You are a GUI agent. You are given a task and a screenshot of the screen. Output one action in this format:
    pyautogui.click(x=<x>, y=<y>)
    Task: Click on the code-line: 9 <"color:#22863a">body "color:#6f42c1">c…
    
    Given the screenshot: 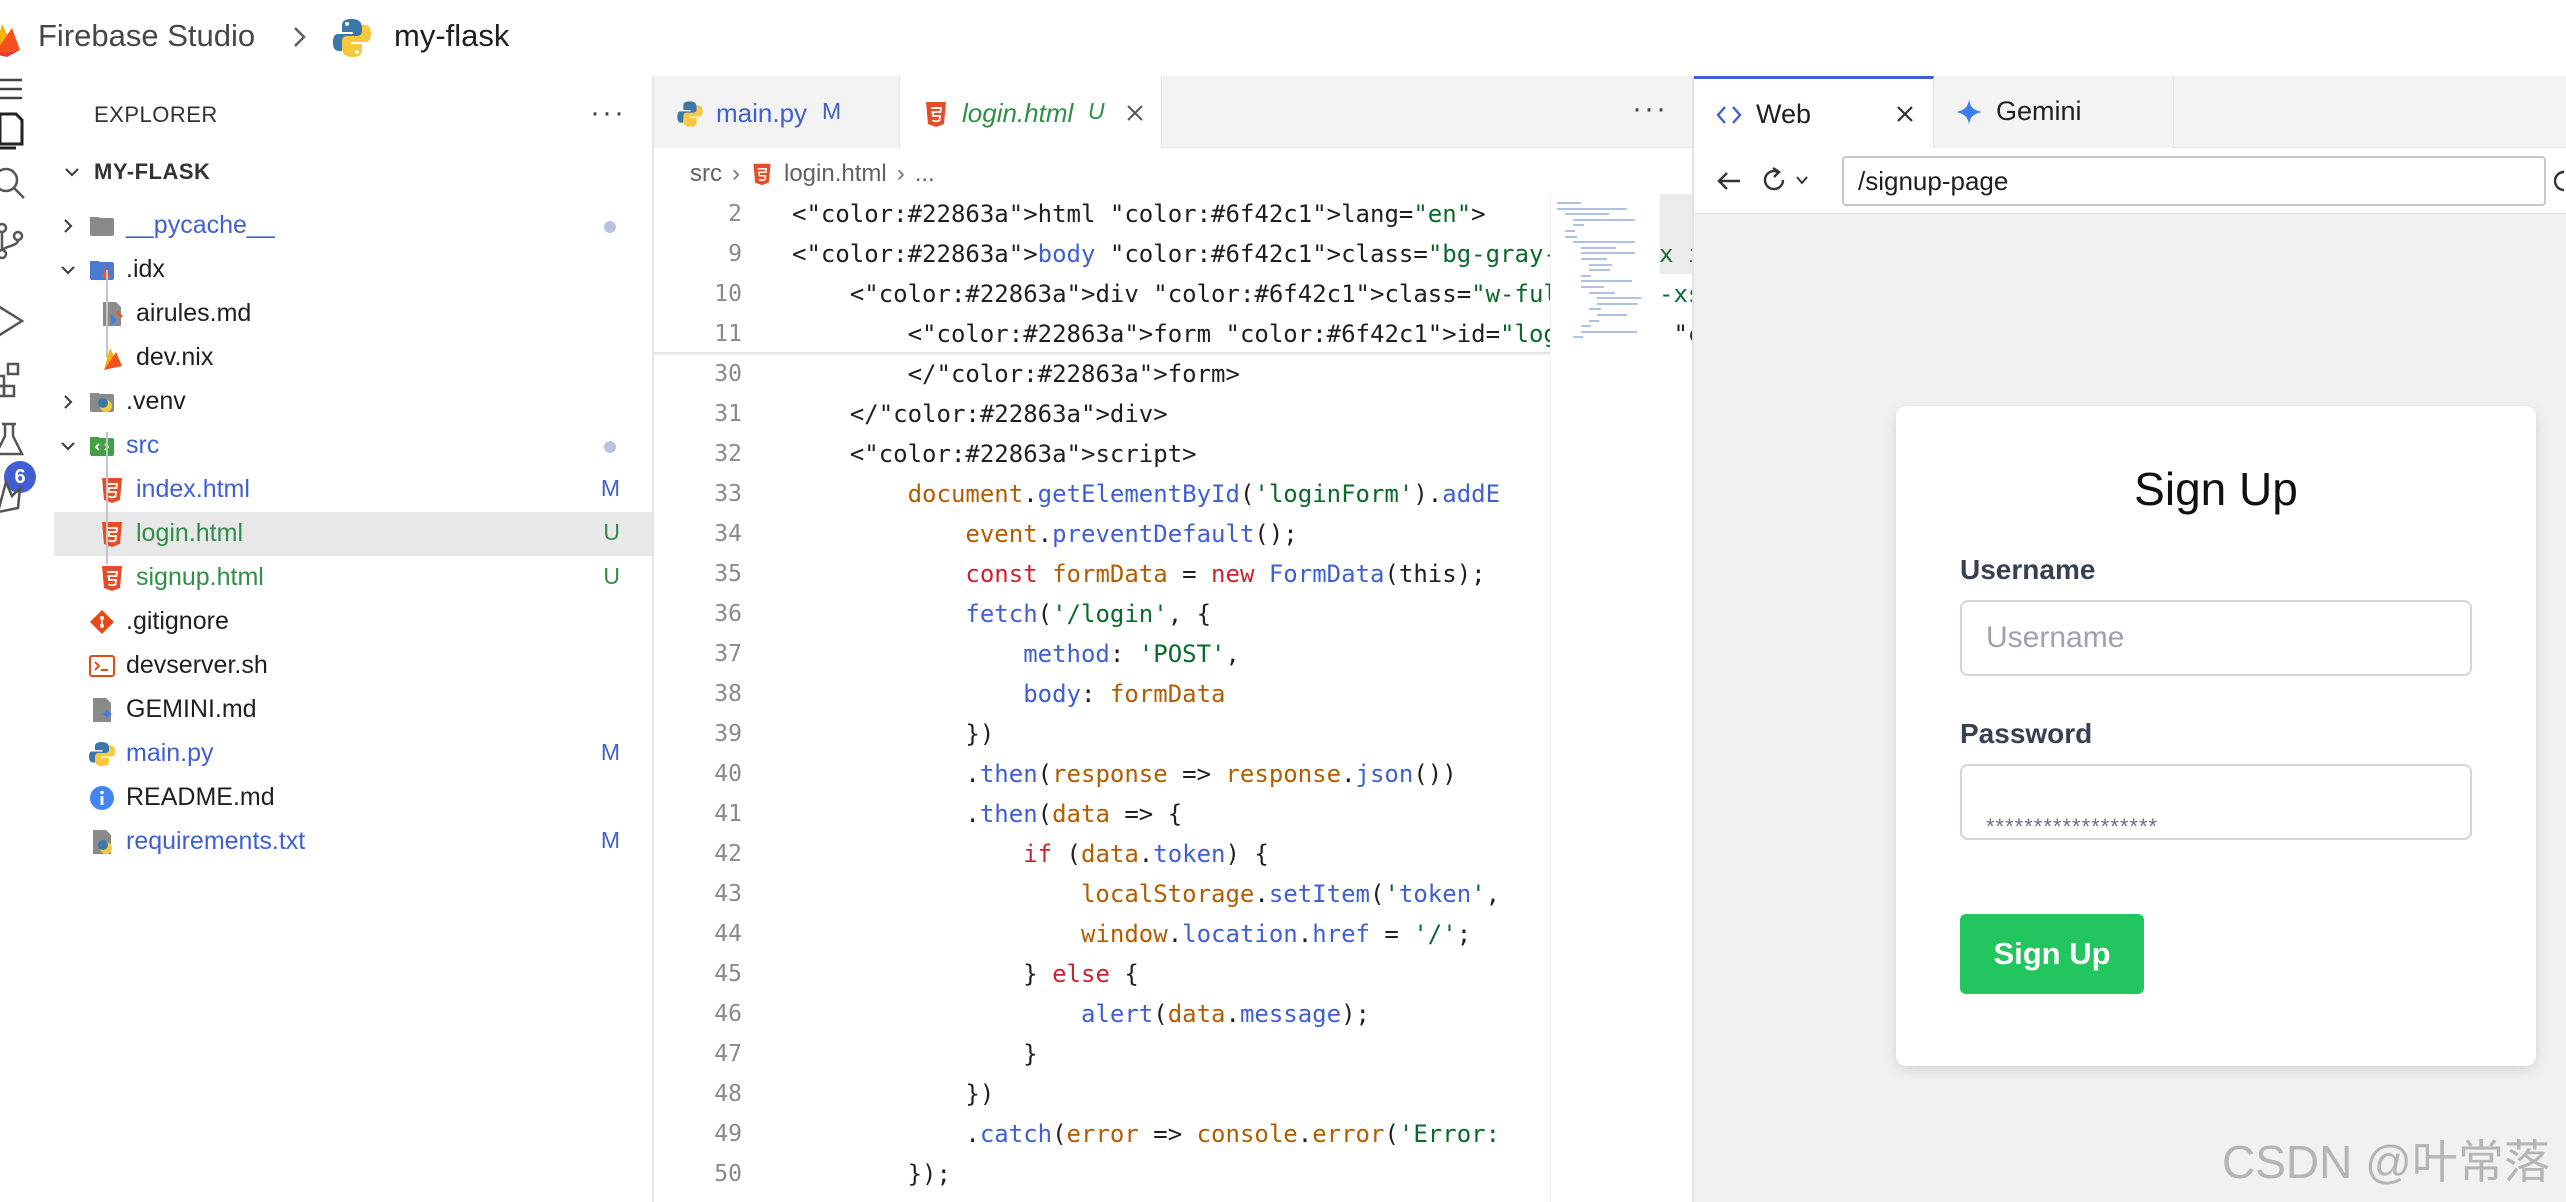 What is the action you would take?
    pyautogui.click(x=1308, y=254)
    